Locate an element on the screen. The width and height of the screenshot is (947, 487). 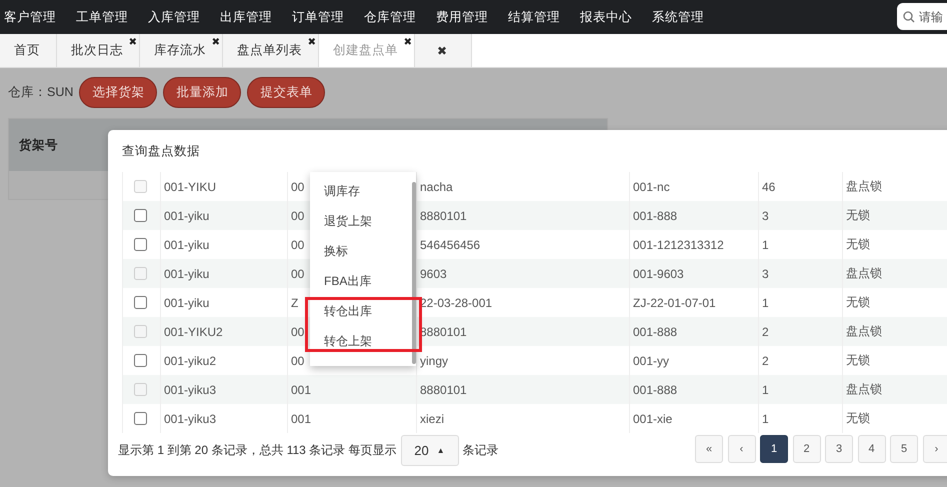
table-cell: 001-xie is located at coordinates (694, 418).